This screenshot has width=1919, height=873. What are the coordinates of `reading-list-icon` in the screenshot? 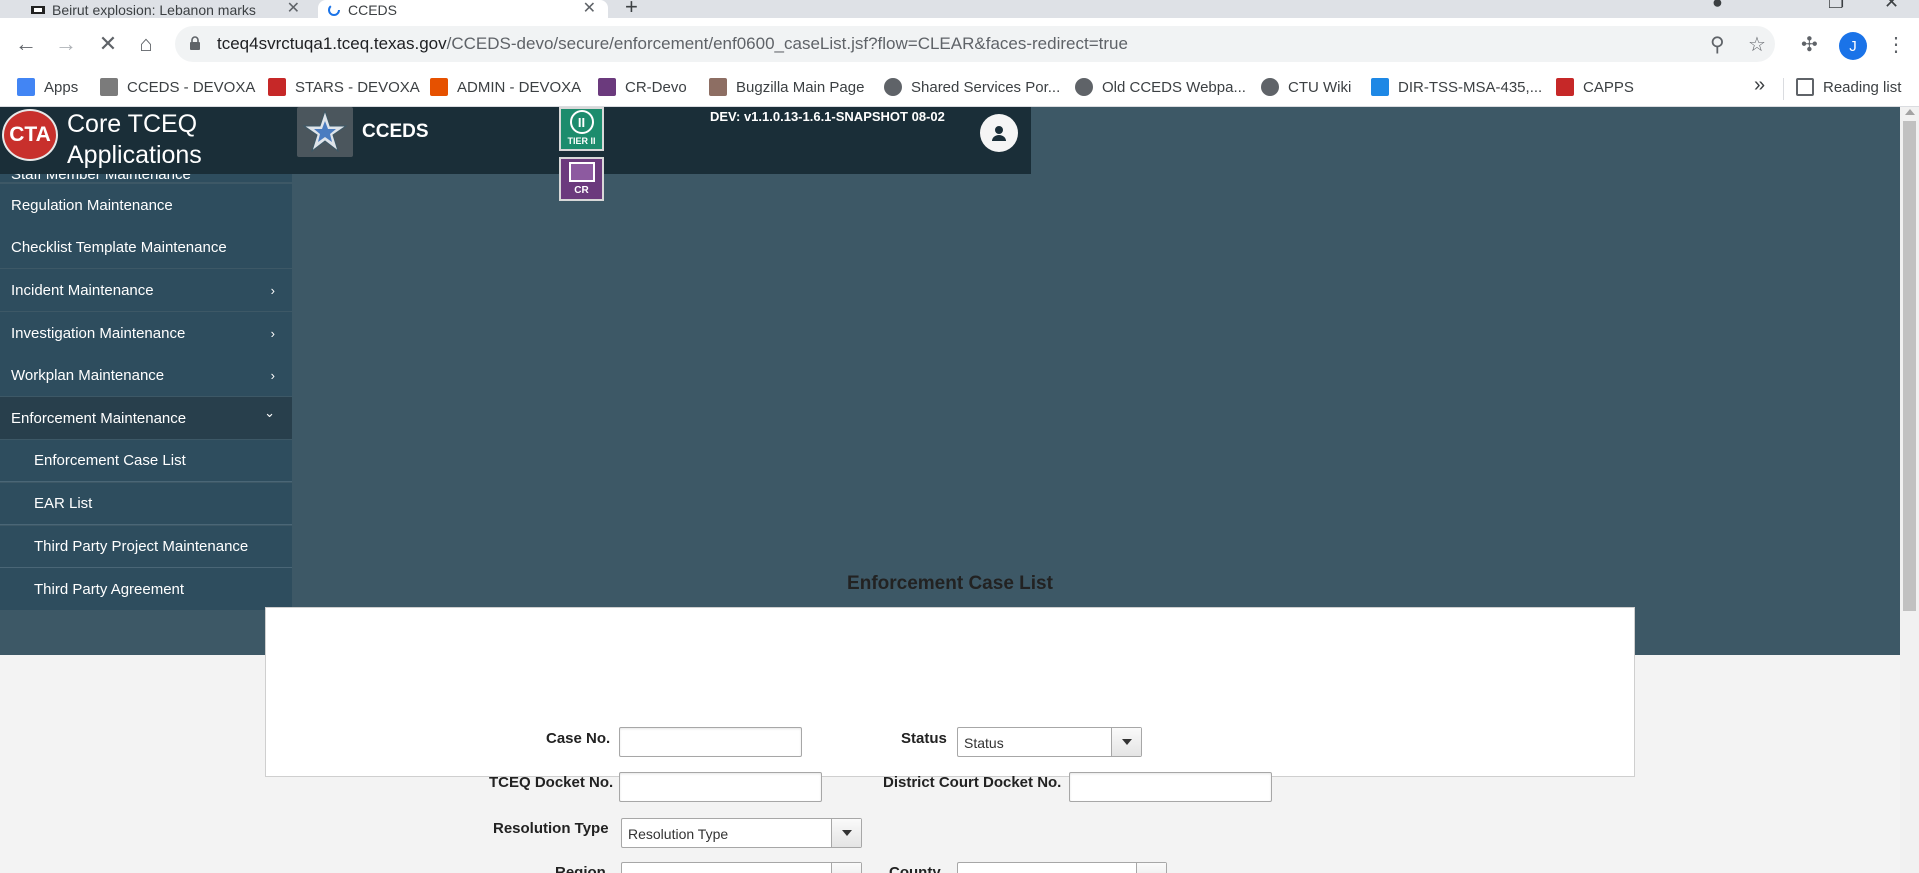 It's located at (1805, 87).